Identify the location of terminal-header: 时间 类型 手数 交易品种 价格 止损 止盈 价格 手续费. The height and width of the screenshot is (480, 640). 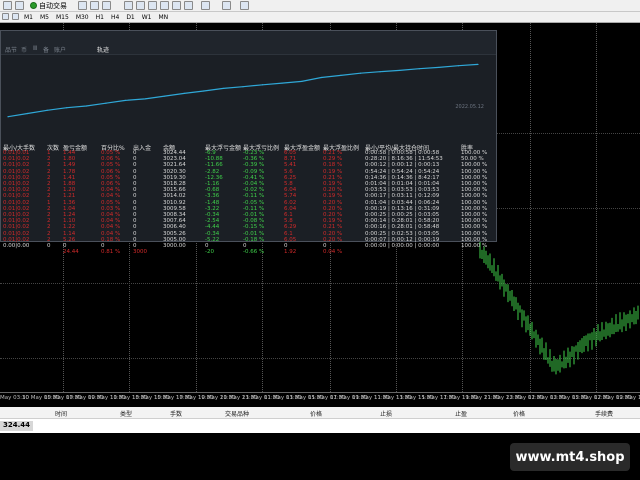
(320, 413).